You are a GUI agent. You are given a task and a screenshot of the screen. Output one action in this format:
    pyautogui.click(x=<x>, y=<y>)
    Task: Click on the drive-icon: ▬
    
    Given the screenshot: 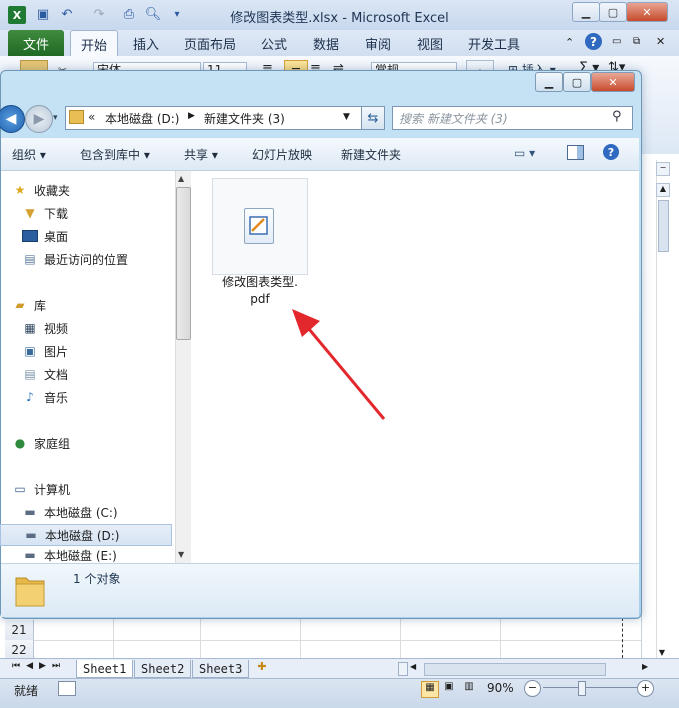 What is the action you would take?
    pyautogui.click(x=31, y=535)
    